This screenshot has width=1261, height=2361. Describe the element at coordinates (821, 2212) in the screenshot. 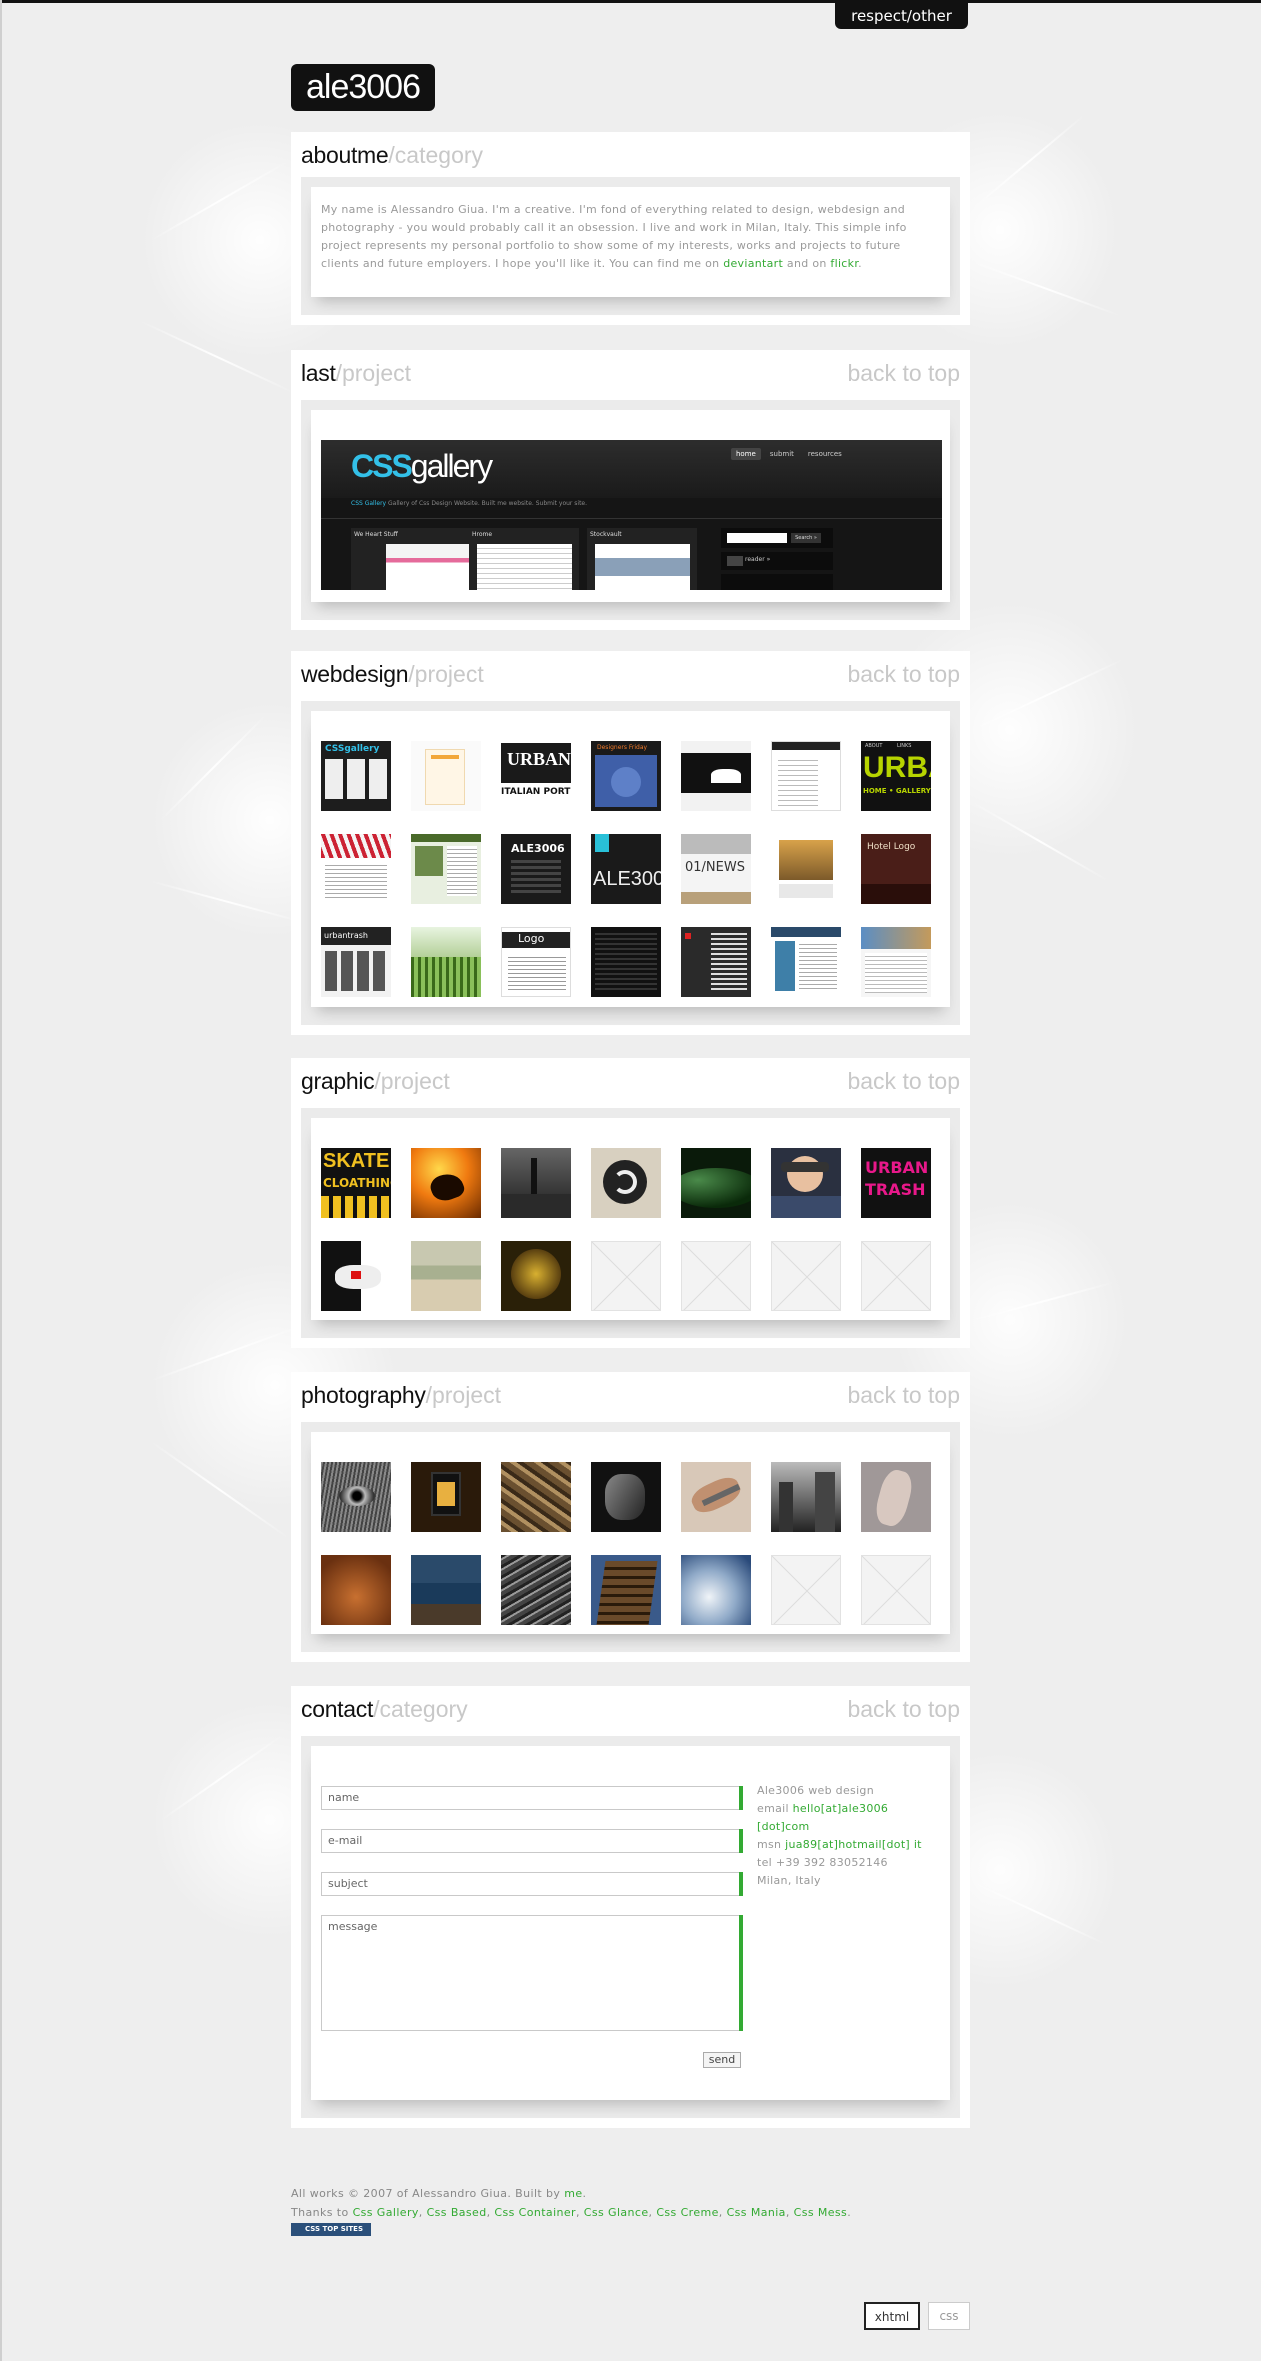

I see `css-mess-link: Css Mess` at that location.